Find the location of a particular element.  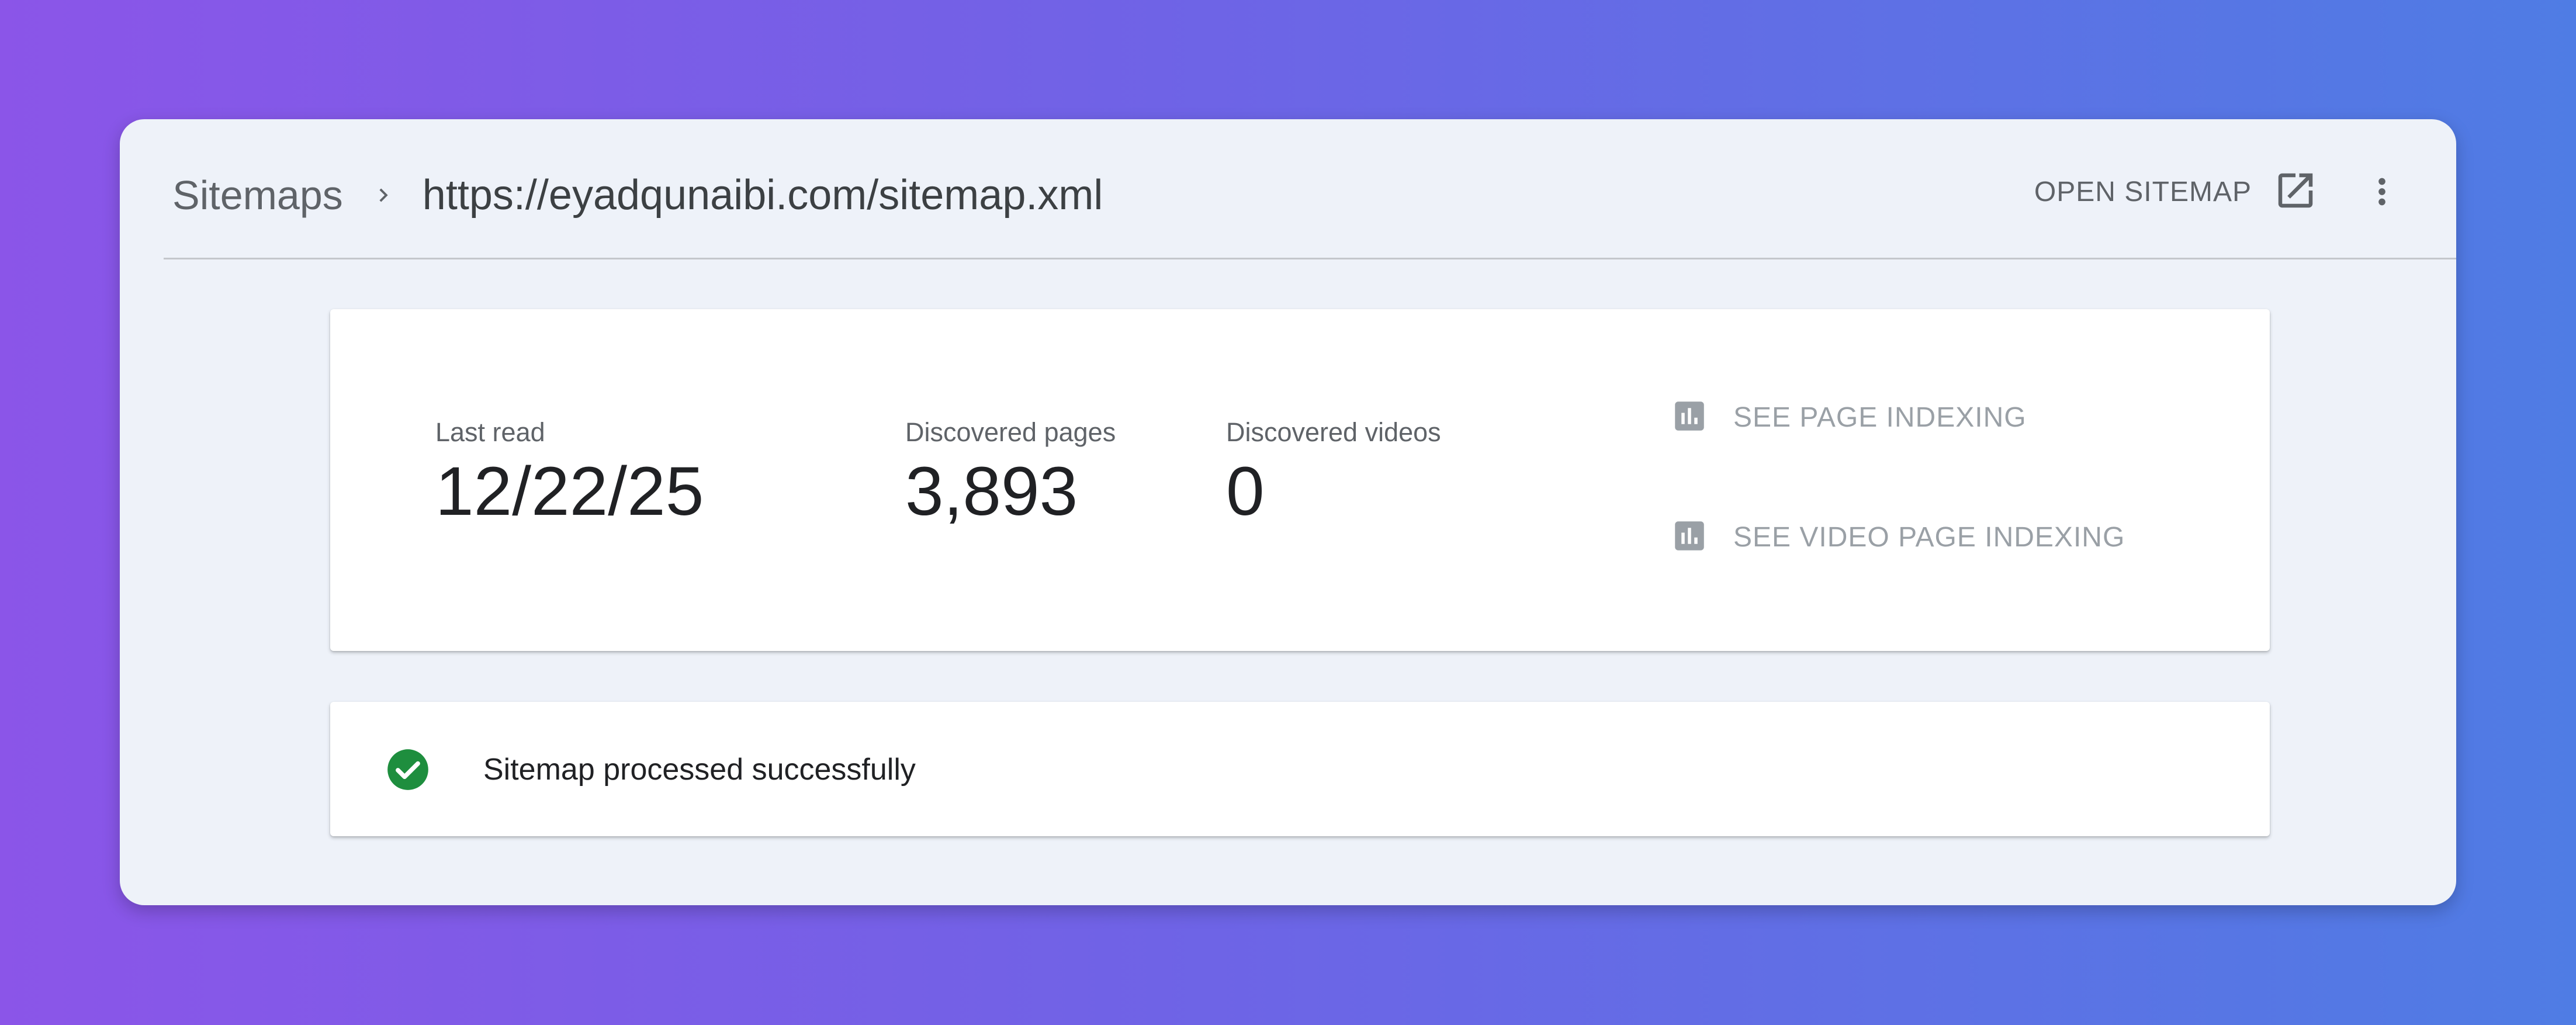

see-page-indexing-label: SEE PAGE INDEXING is located at coordinates (1880, 417).